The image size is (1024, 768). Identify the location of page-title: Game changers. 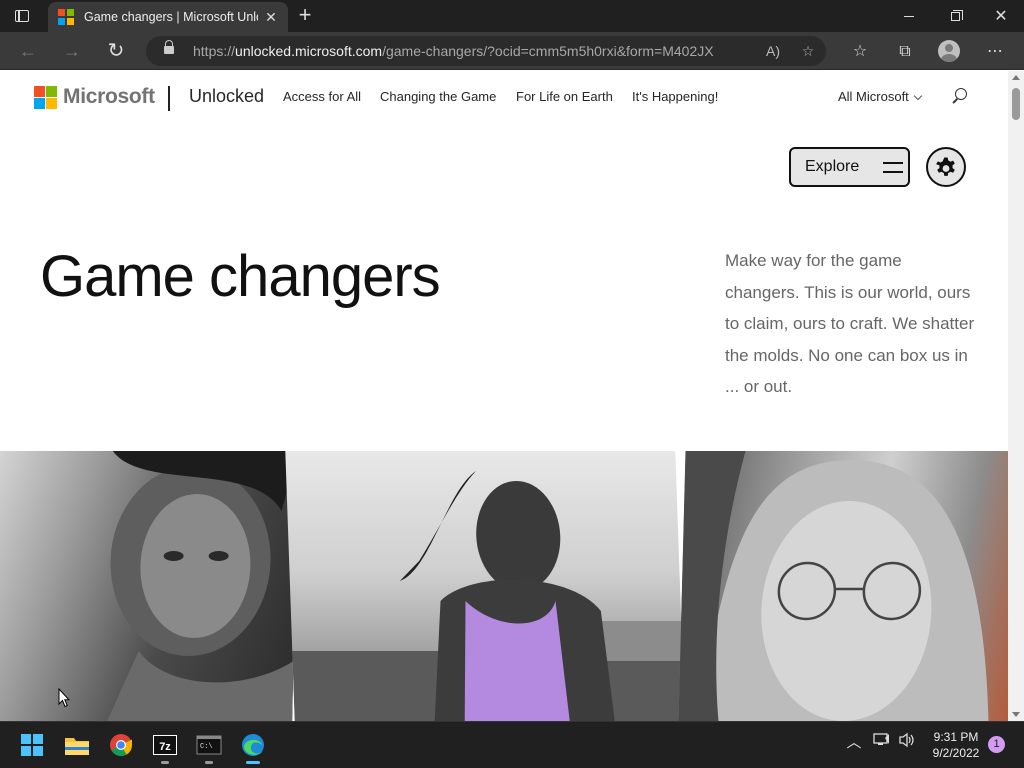
(240, 276).